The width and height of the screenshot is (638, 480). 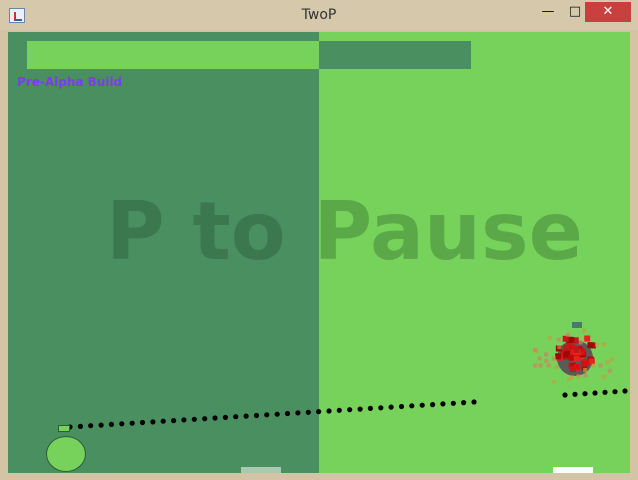 I want to click on left-landing-pad, so click(x=261, y=470).